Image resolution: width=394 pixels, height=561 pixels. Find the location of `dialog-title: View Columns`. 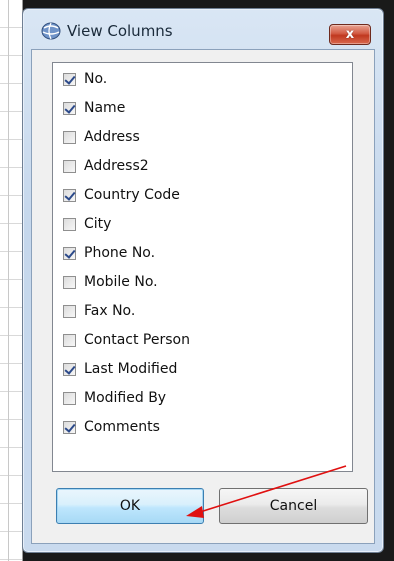

dialog-title: View Columns is located at coordinates (120, 31).